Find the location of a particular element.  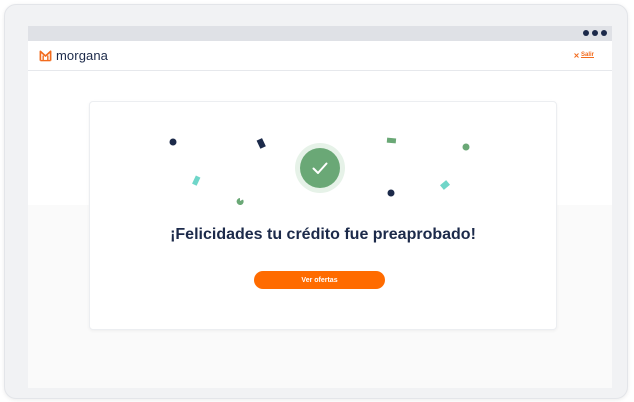

window-chrome-bar is located at coordinates (320, 33).